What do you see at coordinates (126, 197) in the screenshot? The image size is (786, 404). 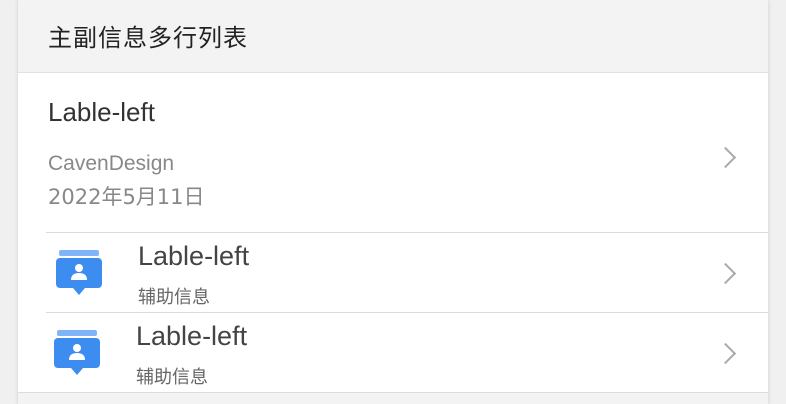 I see `list-item-date: 2022年5月11日` at bounding box center [126, 197].